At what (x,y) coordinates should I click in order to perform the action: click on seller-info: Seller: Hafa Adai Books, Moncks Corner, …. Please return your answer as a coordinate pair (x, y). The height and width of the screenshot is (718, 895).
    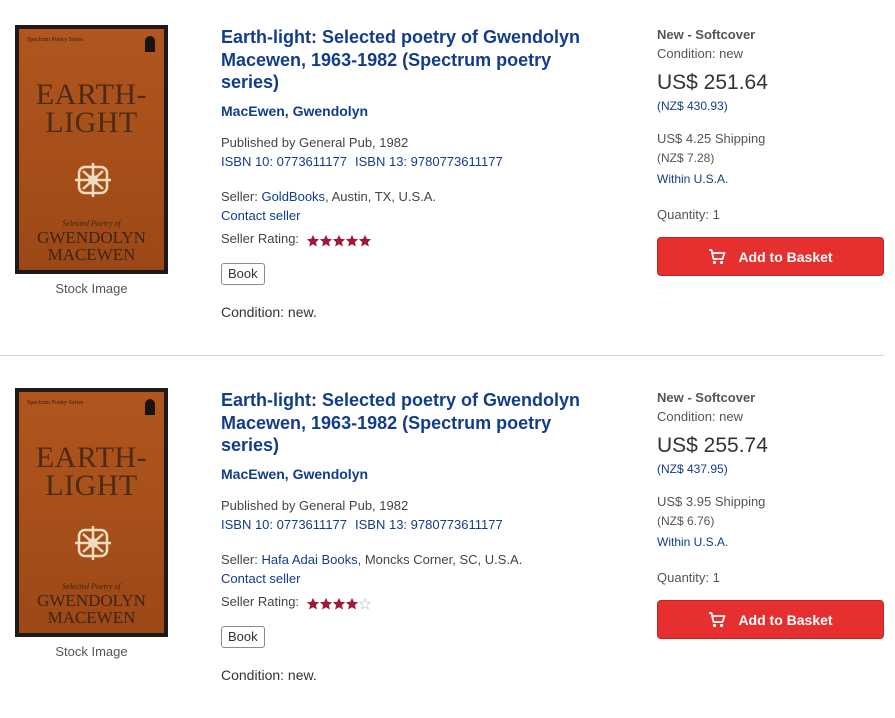
    Looking at the image, I should click on (371, 559).